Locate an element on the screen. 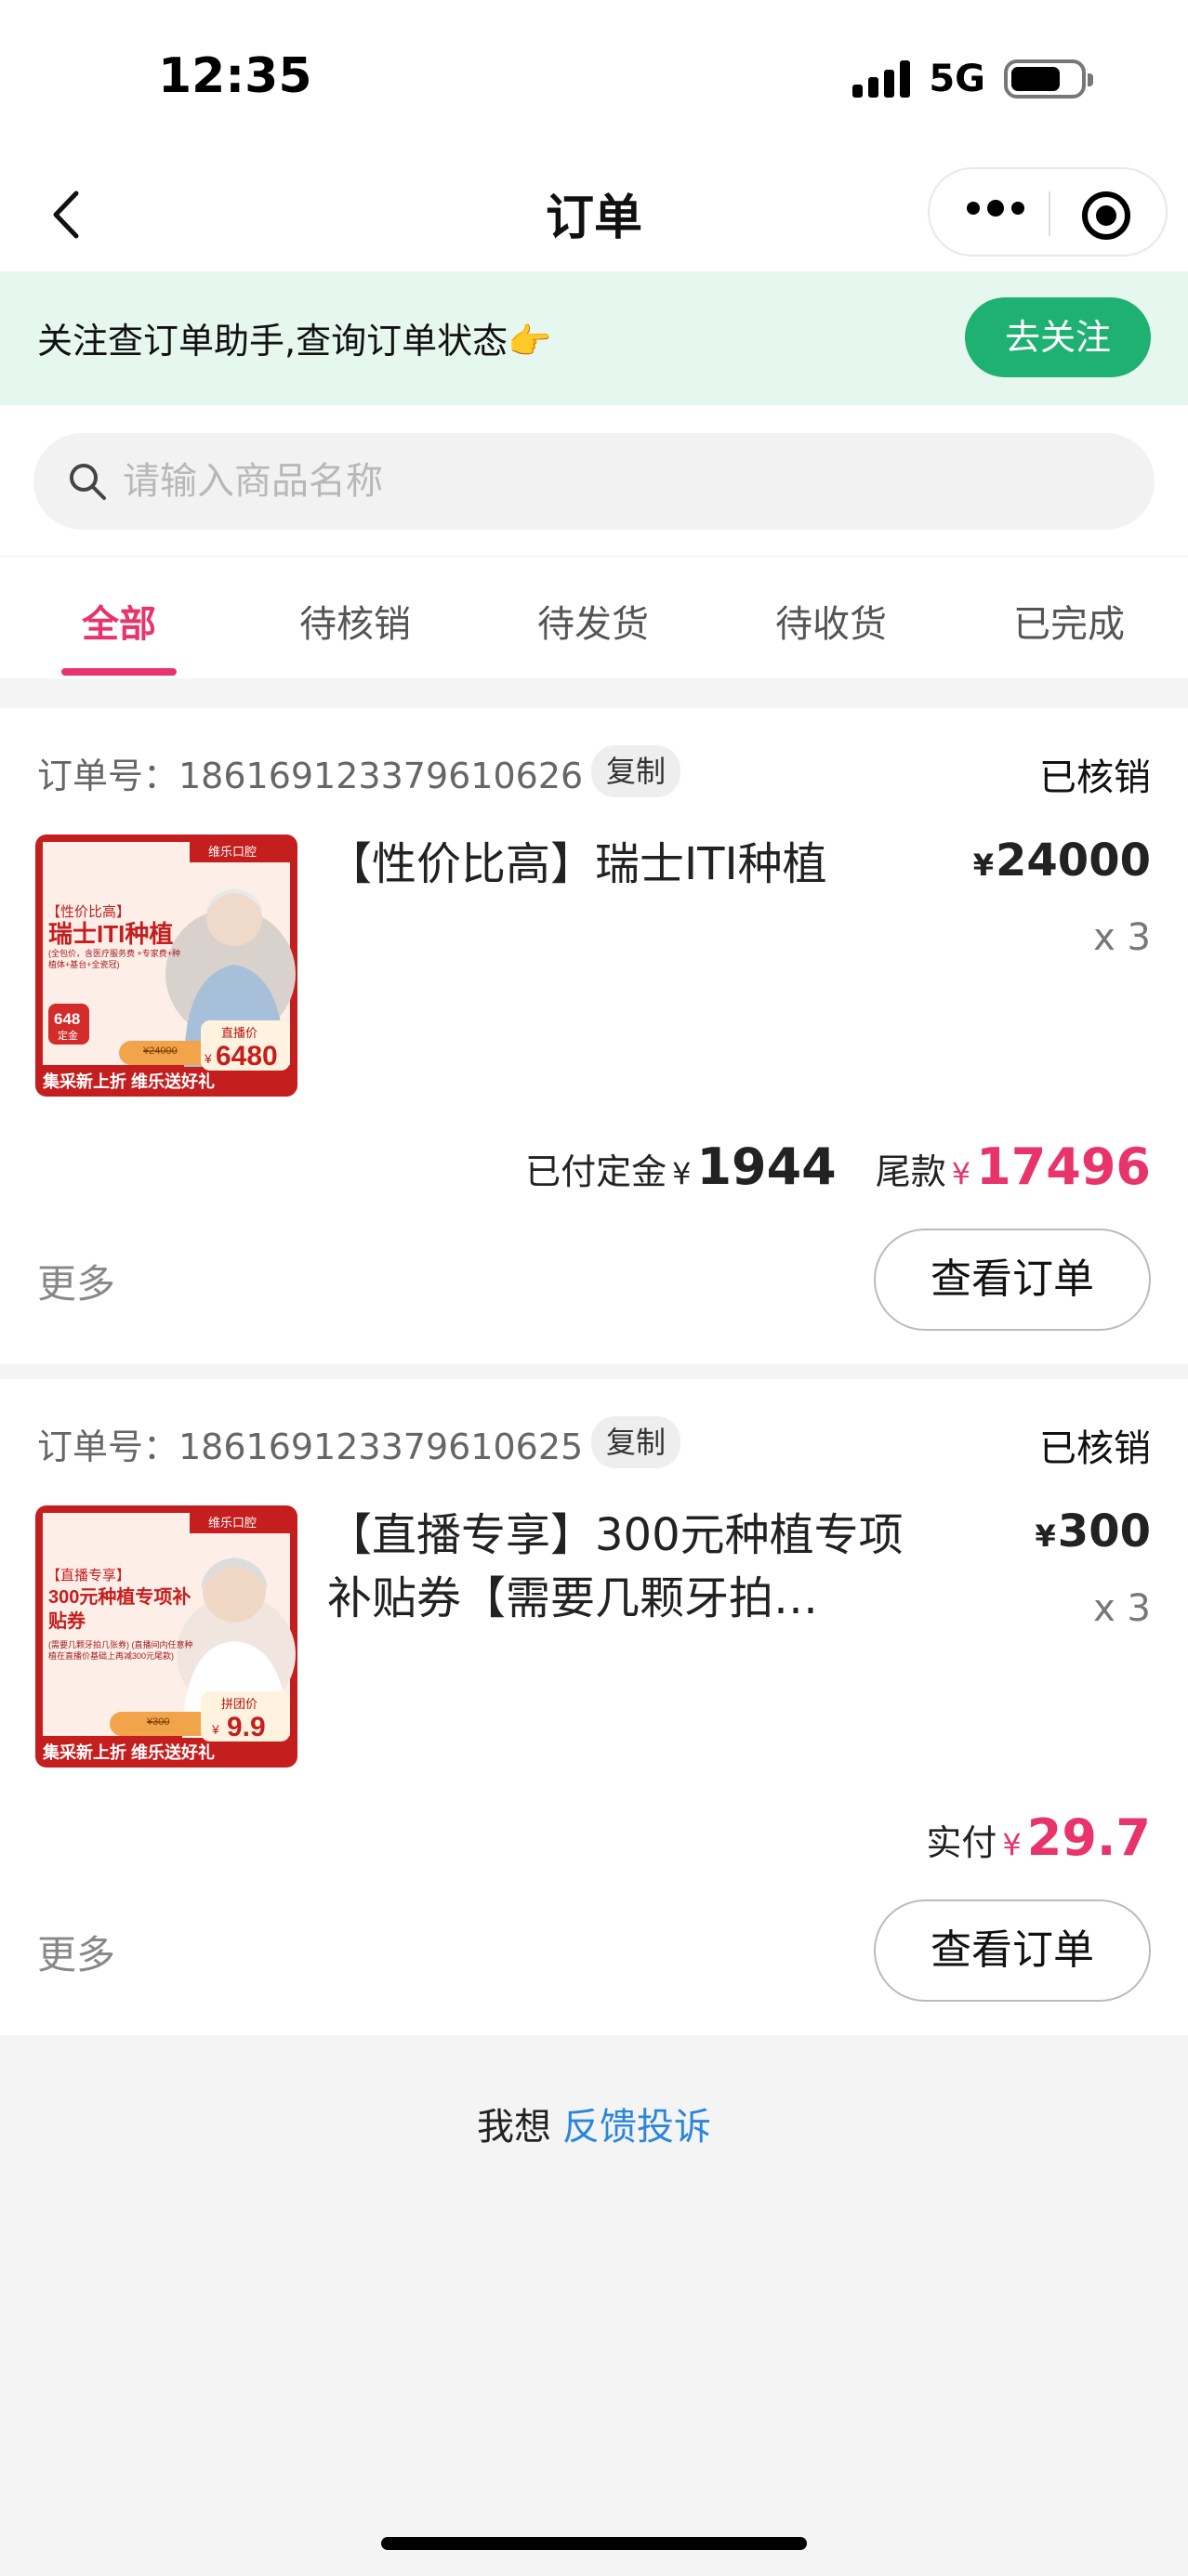  product-price: ¥300 is located at coordinates (1093, 1531).